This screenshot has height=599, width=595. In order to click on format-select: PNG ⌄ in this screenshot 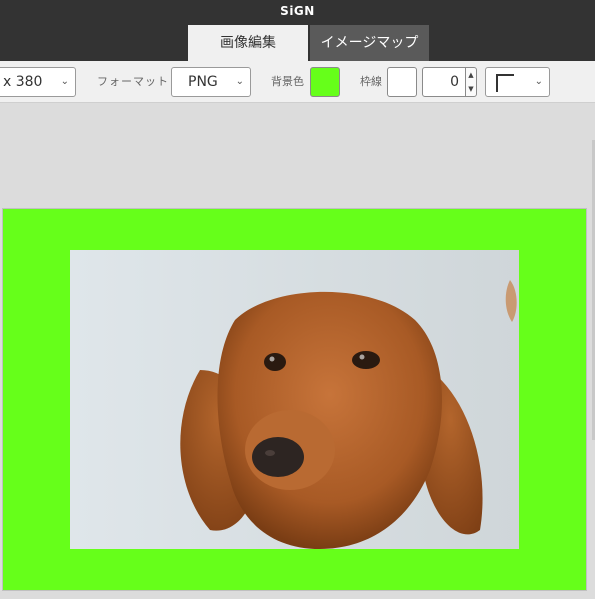, I will do `click(211, 82)`.